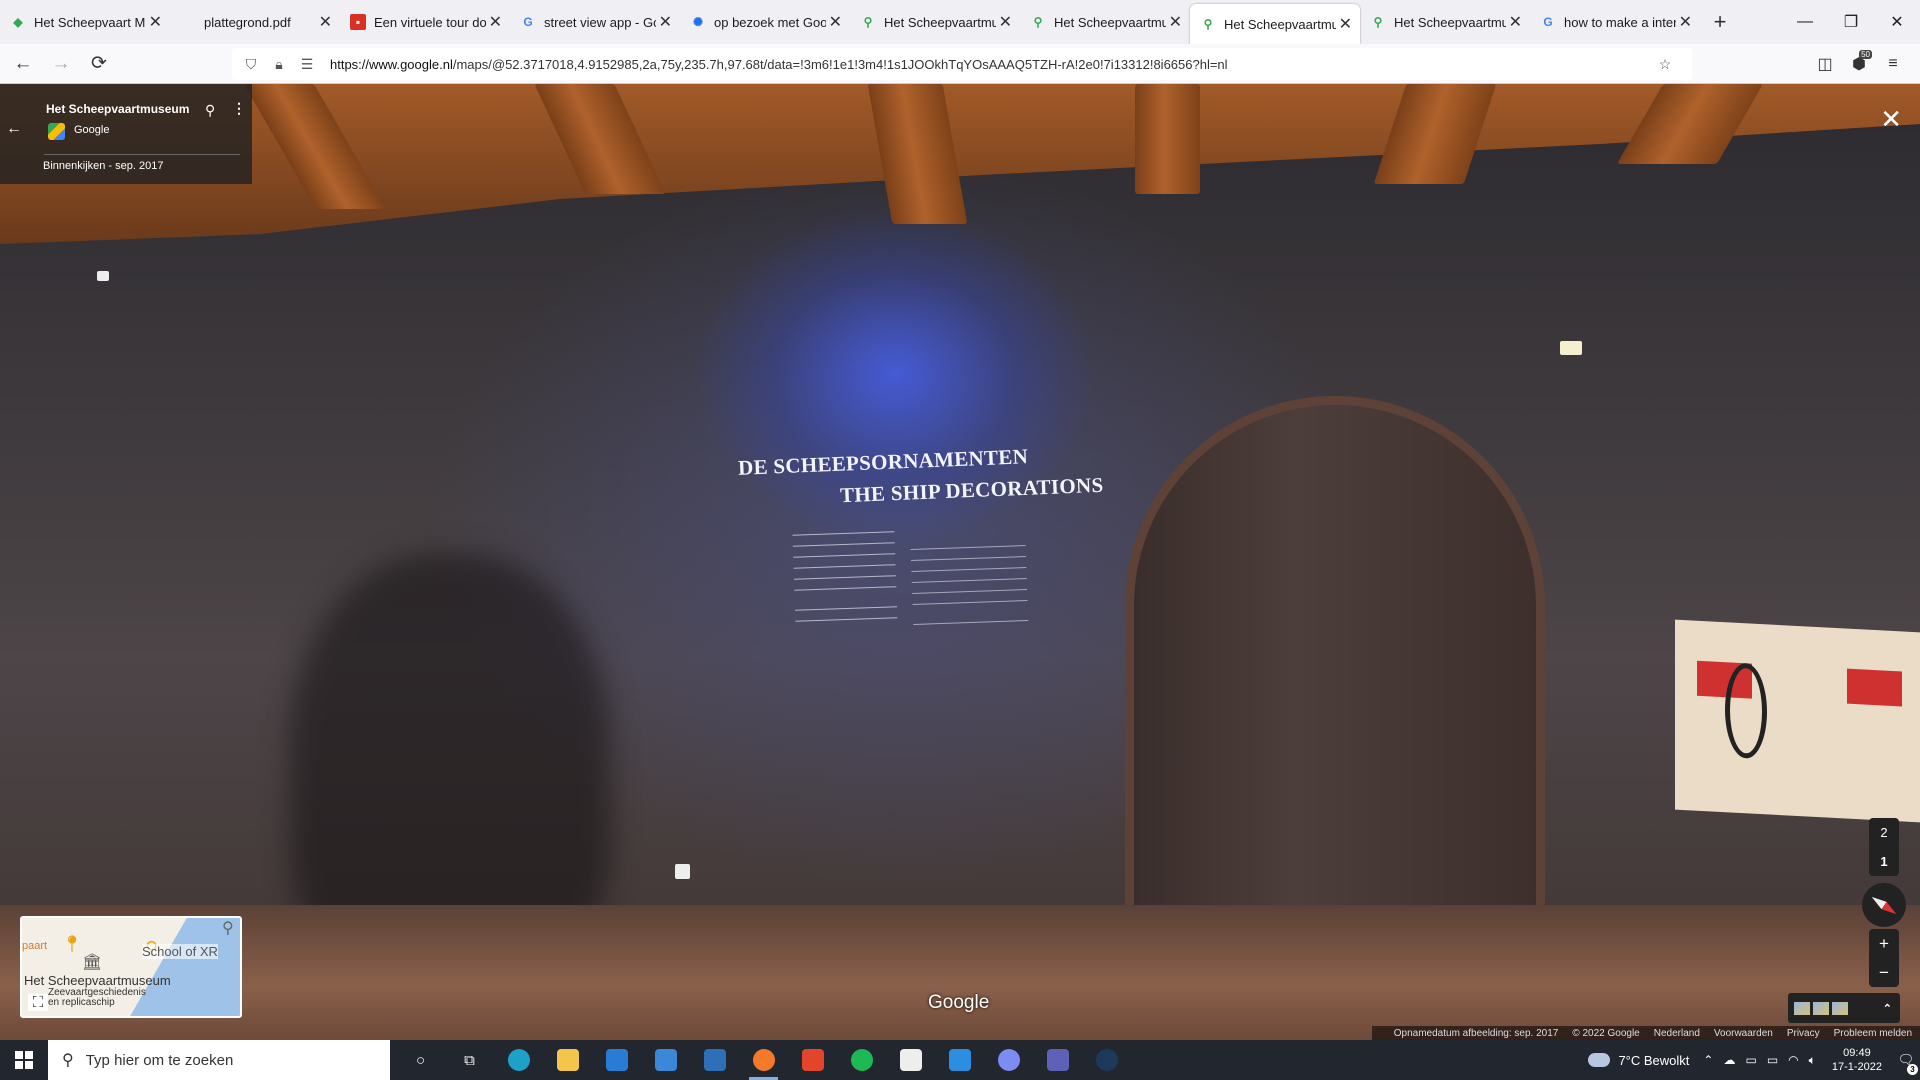 The width and height of the screenshot is (1920, 1080). Describe the element at coordinates (1743, 1033) in the screenshot. I see `terms-link: Voorwaarden` at that location.